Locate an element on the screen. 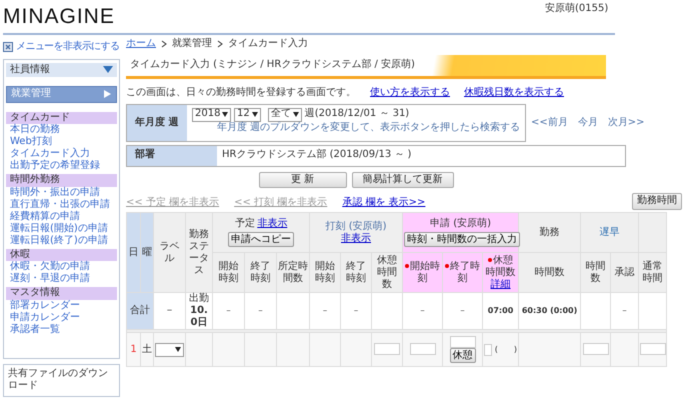 The image size is (691, 418). menu-item: 経費精算の申請 is located at coordinates (61, 216).